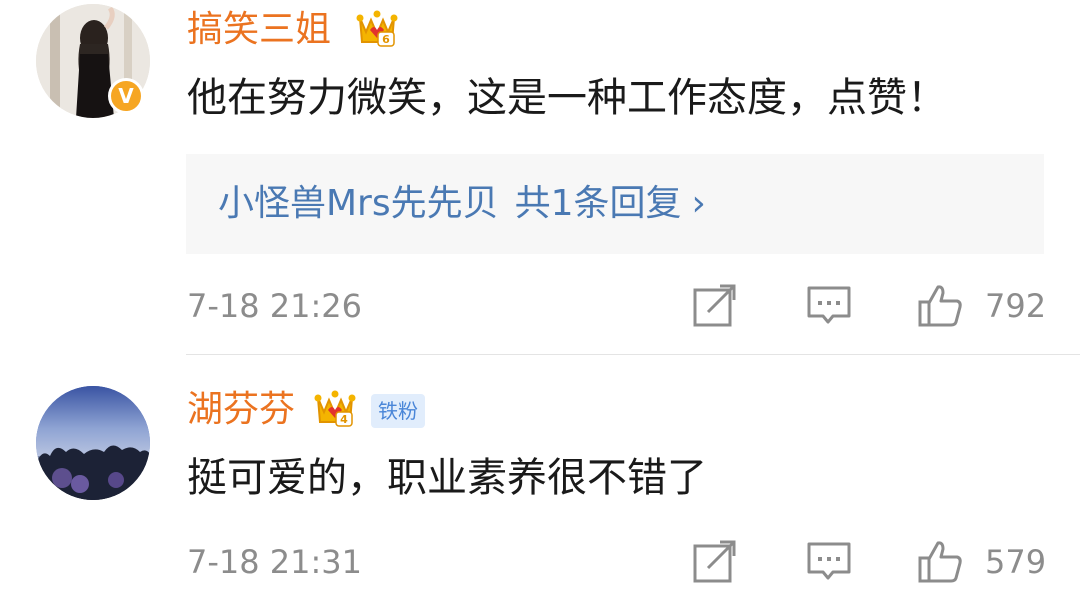  What do you see at coordinates (698, 203) in the screenshot?
I see `chevron-right-icon: ›` at bounding box center [698, 203].